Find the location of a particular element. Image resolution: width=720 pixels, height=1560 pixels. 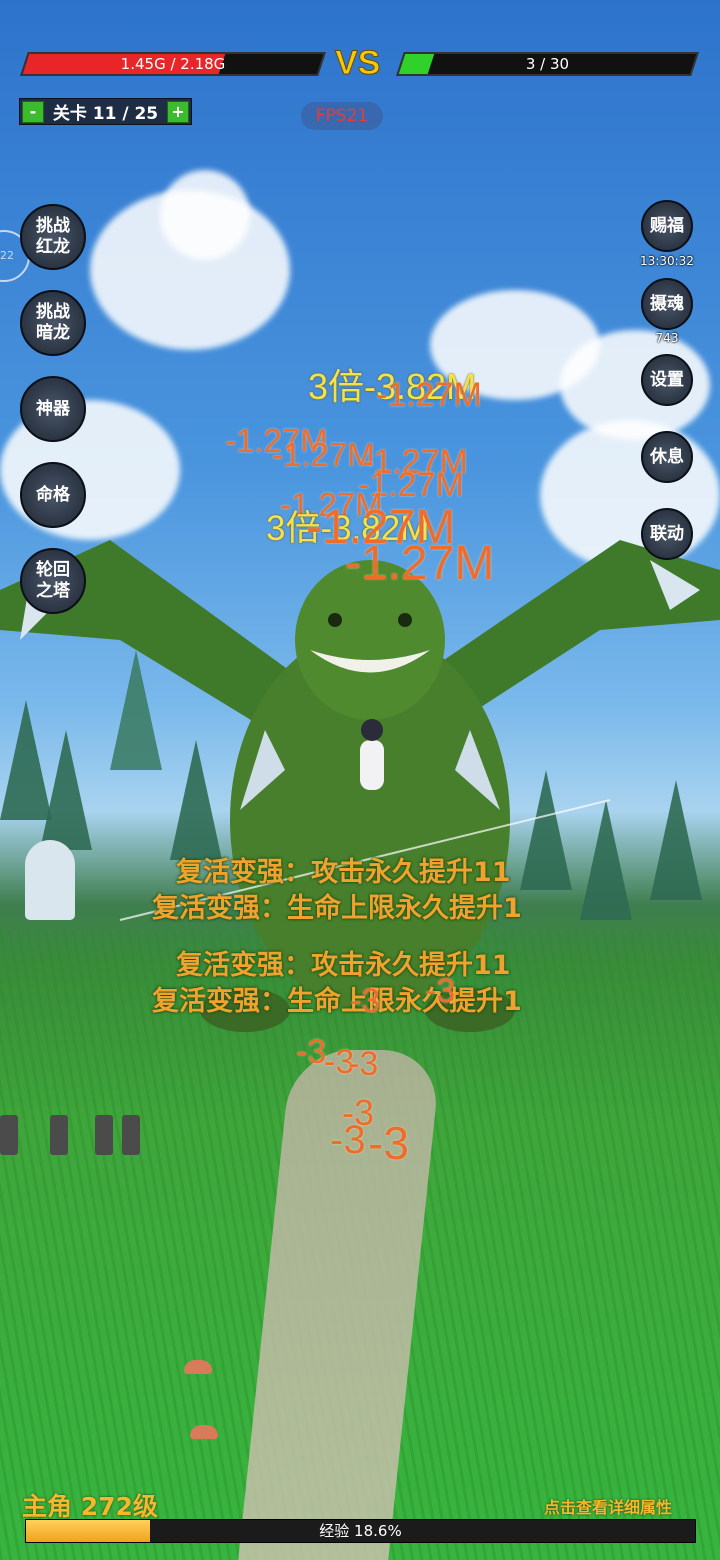

player-name-level: 主角 272级 is located at coordinates (90, 1506).